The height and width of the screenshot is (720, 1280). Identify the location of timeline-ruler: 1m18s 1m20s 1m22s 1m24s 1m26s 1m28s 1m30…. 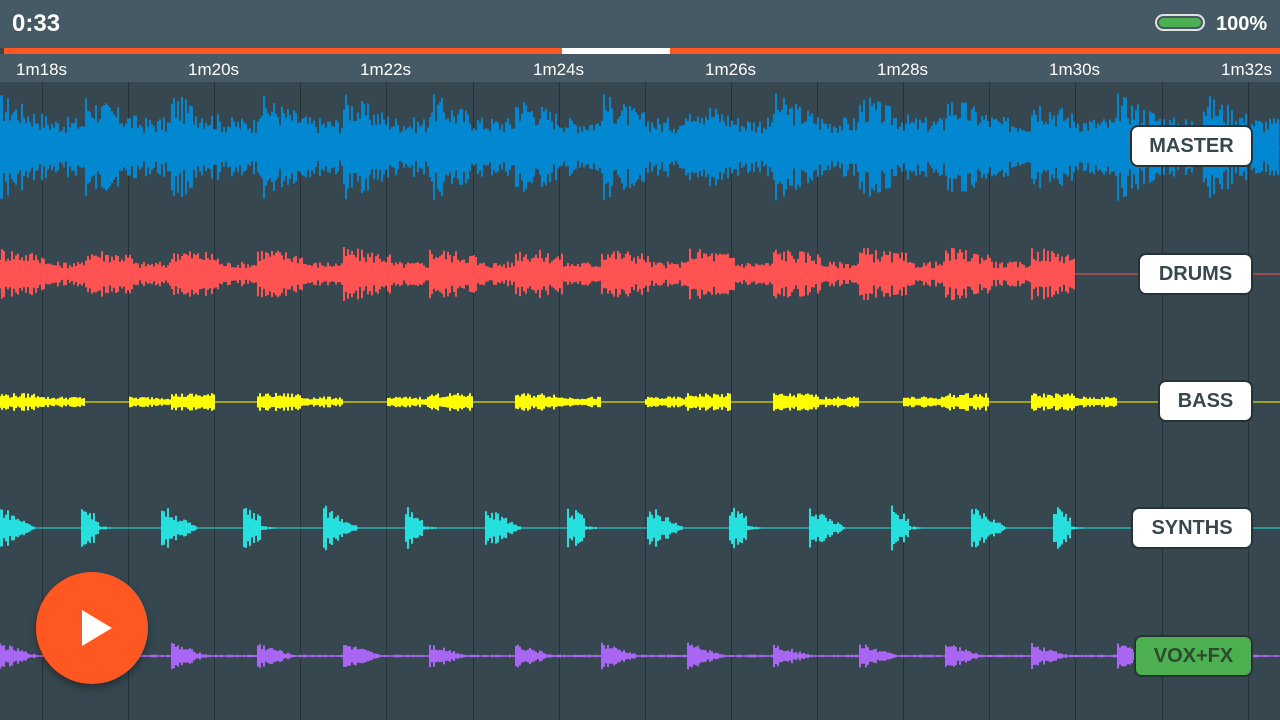
(640, 68).